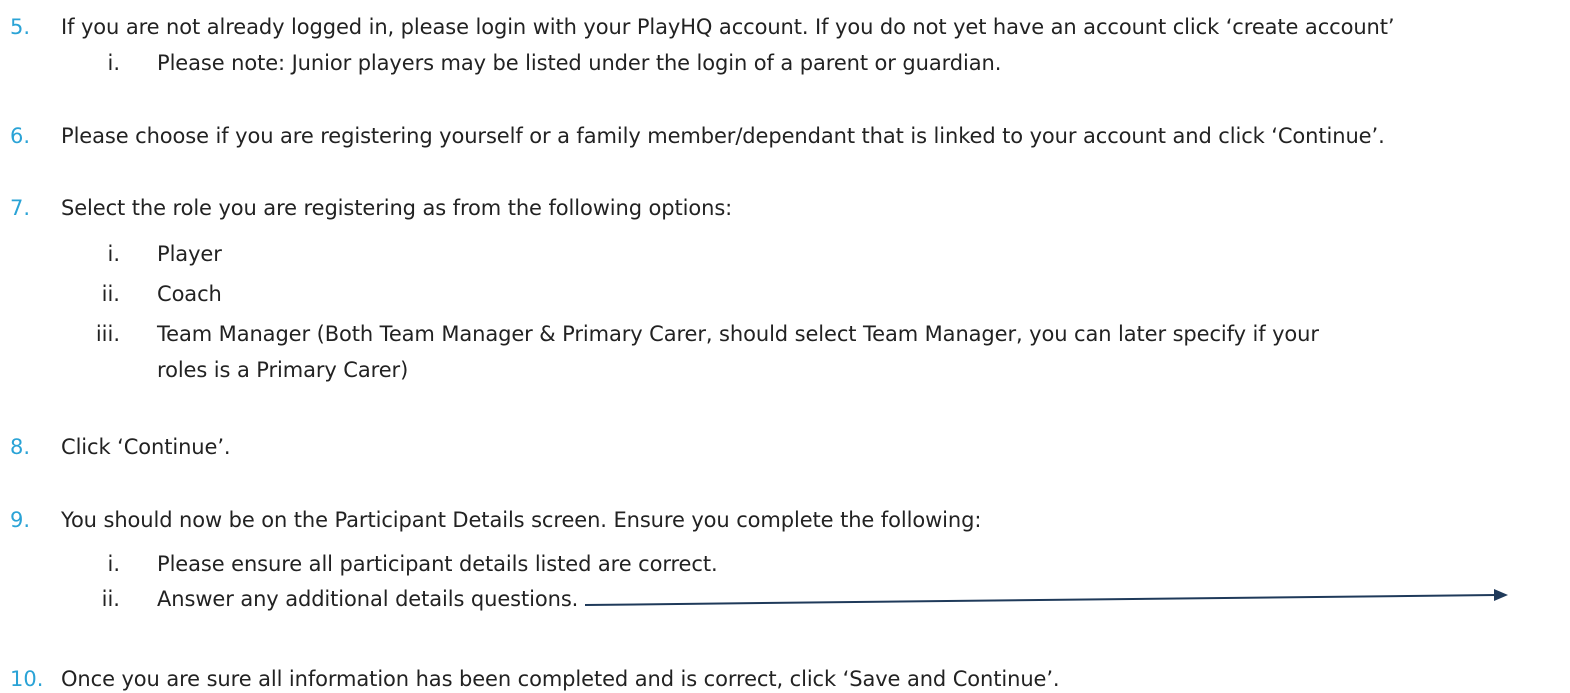  I want to click on step-8-text: Click ‘Continue’., so click(146, 447).